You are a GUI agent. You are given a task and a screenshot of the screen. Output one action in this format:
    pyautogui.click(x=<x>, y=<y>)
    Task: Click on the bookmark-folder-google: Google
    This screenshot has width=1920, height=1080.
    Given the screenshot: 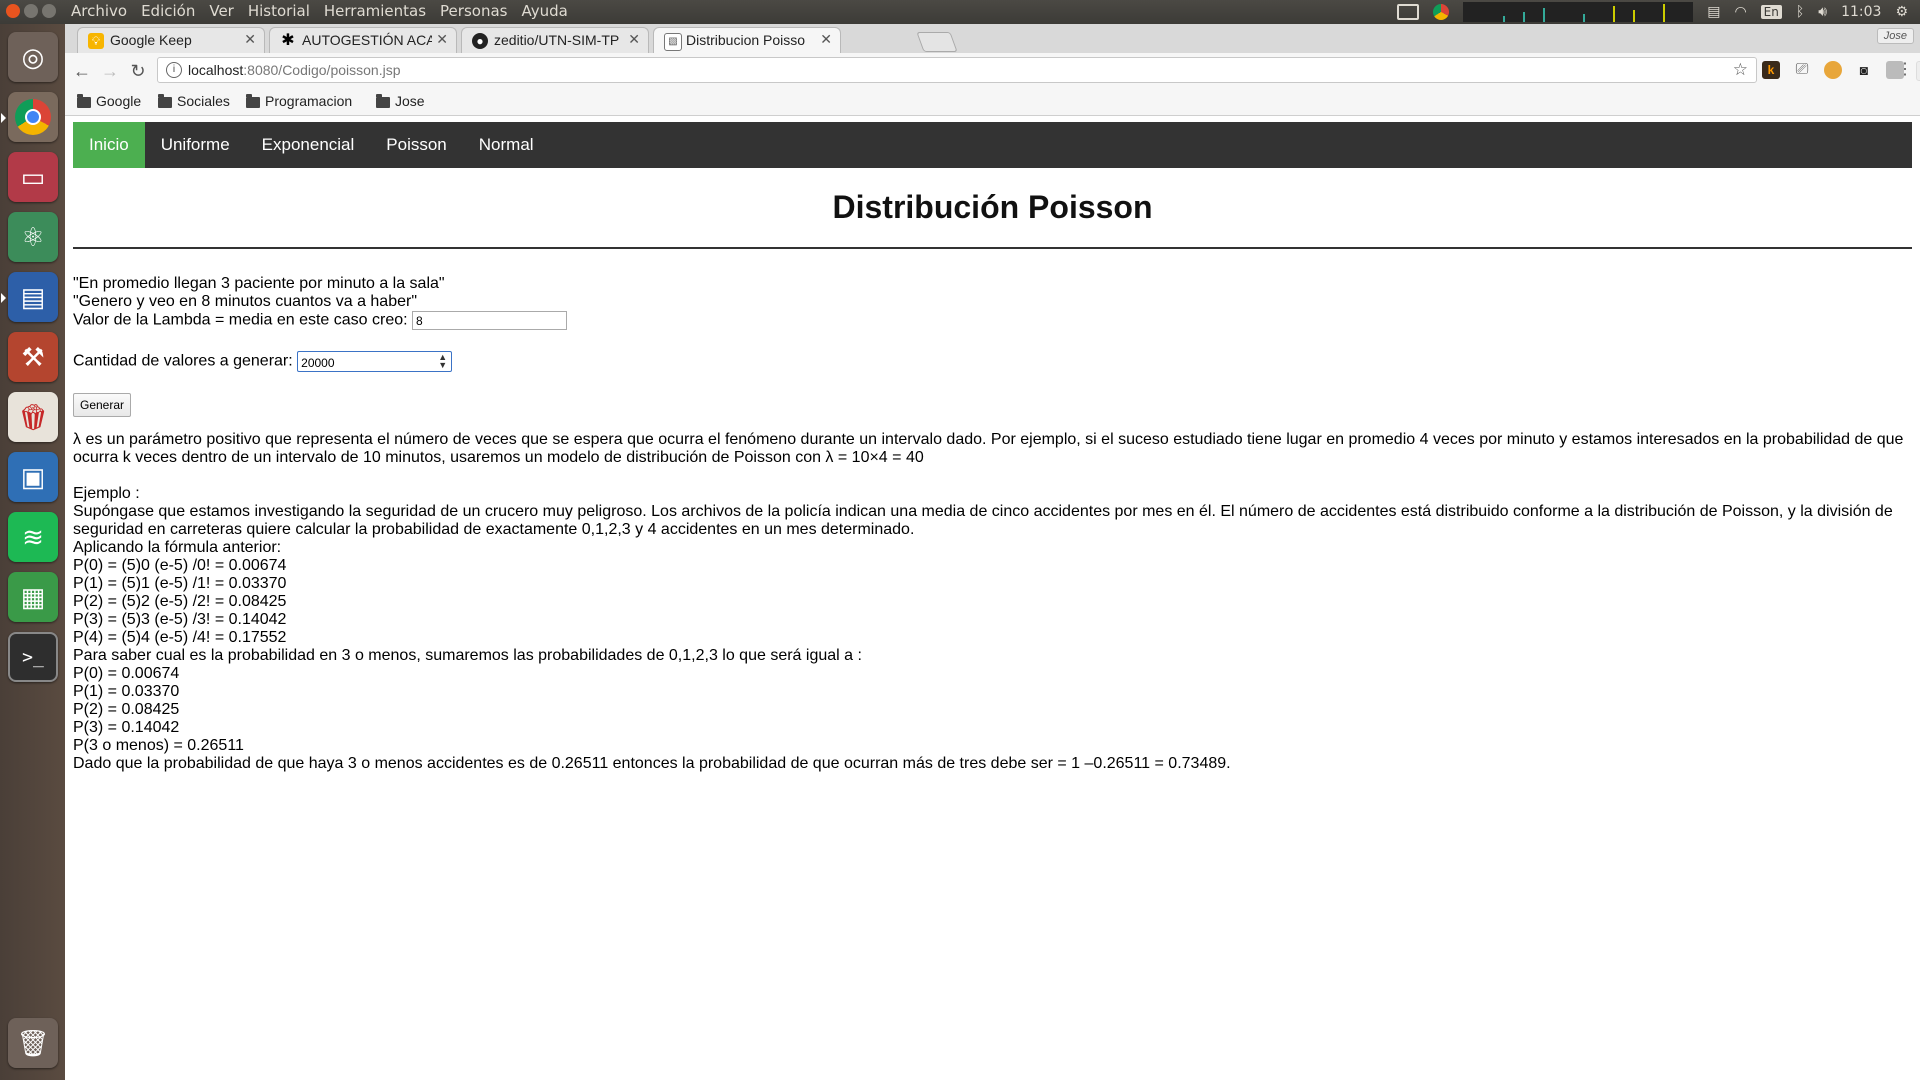 What is the action you would take?
    pyautogui.click(x=109, y=101)
    